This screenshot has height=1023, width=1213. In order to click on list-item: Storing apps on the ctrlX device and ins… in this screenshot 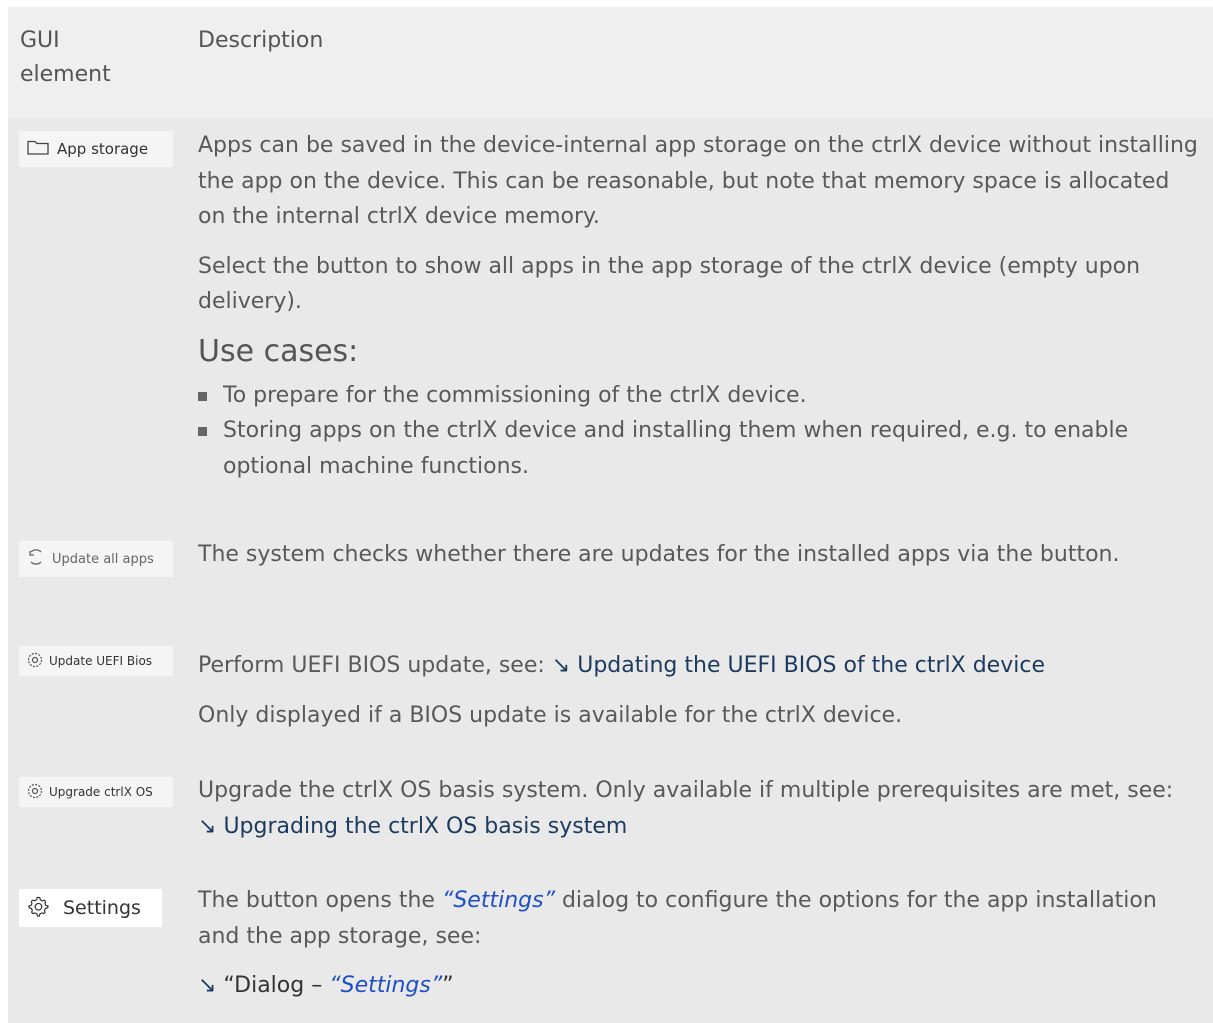, I will do `click(698, 448)`.